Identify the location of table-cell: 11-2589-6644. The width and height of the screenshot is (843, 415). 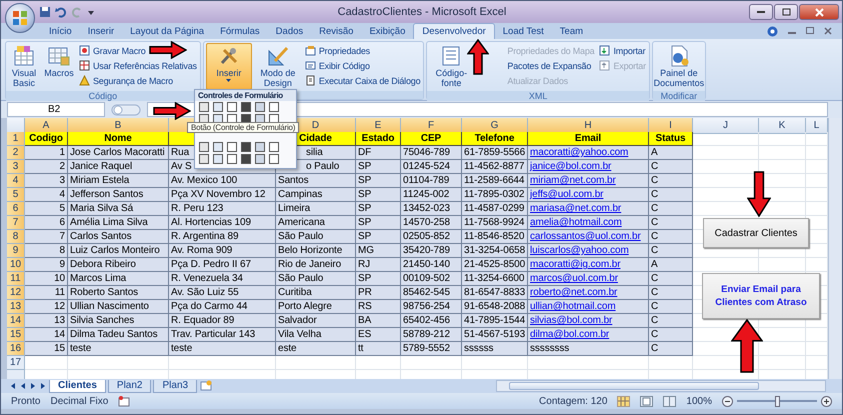
(495, 181).